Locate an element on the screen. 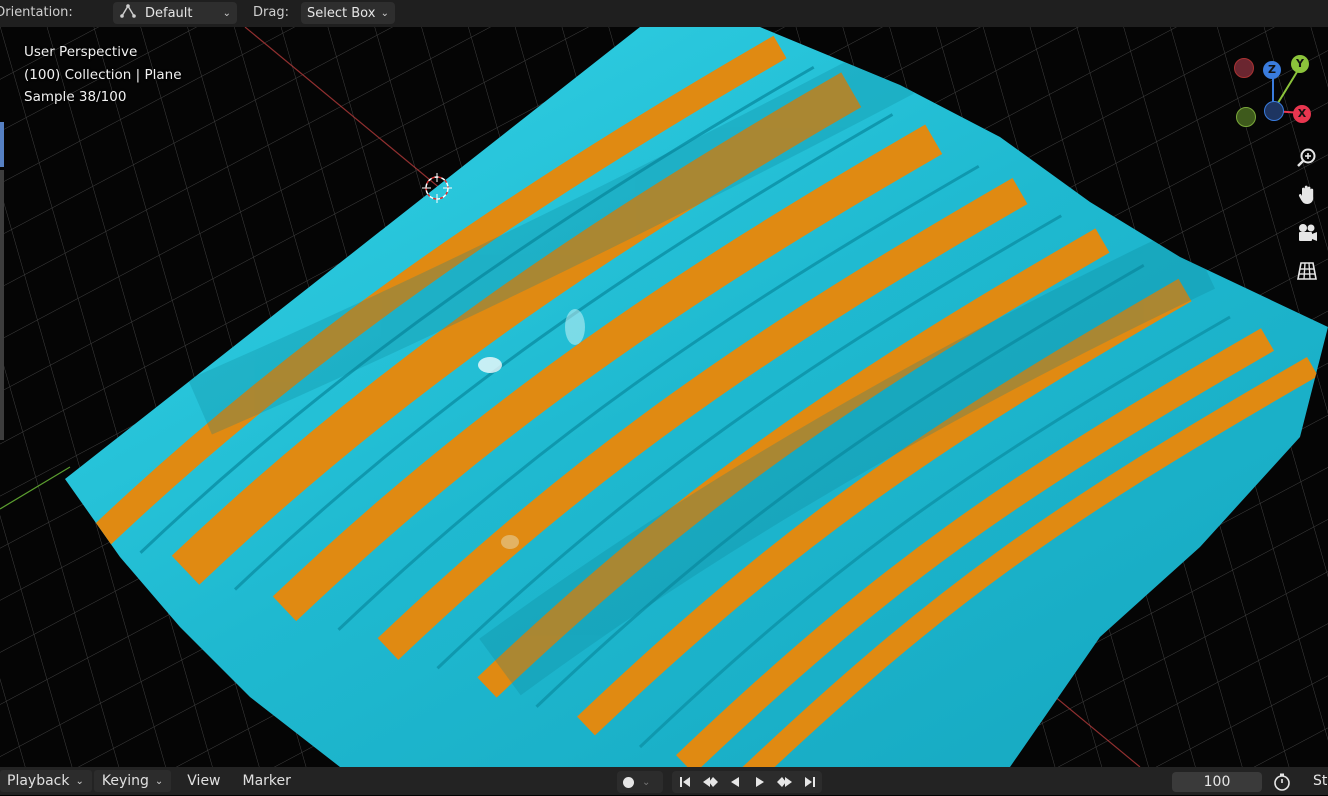 Image resolution: width=1328 pixels, height=796 pixels. orientation-dropdown: Default ⌄ is located at coordinates (175, 13).